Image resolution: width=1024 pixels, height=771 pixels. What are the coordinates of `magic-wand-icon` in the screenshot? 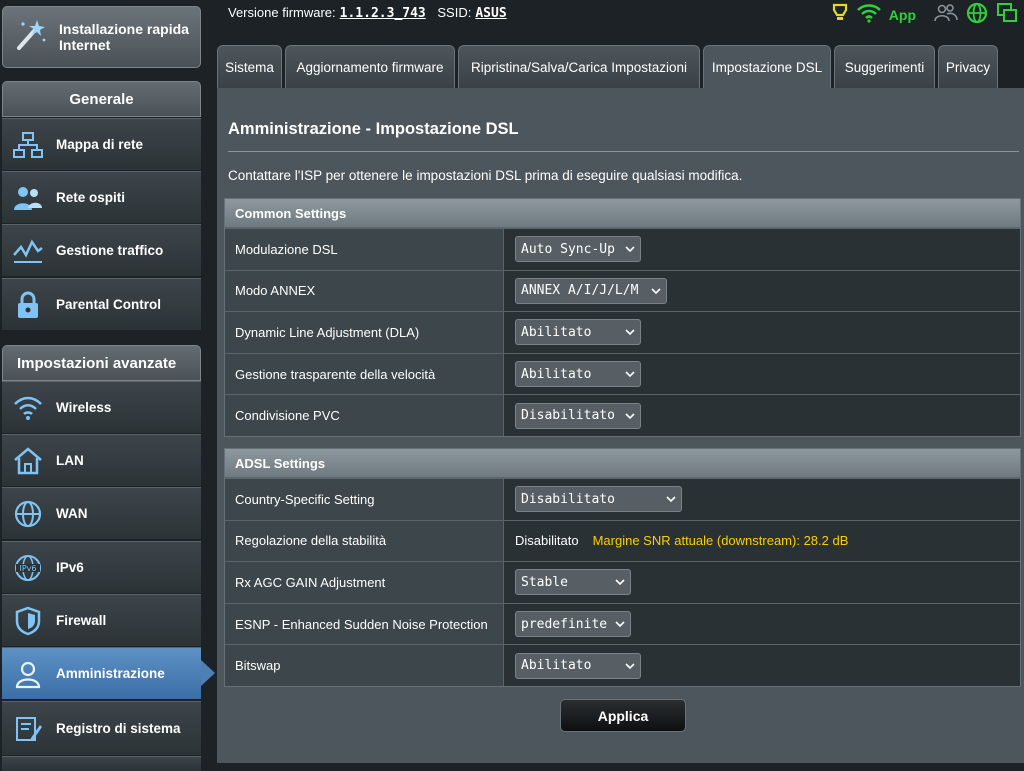 It's located at (30, 37).